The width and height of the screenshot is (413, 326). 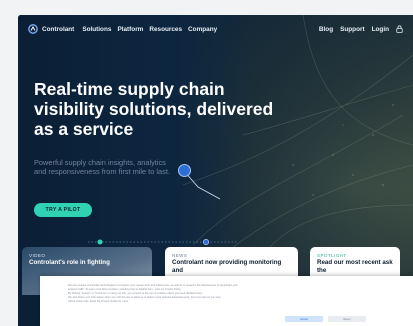 What do you see at coordinates (63, 210) in the screenshot?
I see `try-a-pilot-button: TRY A PILOT` at bounding box center [63, 210].